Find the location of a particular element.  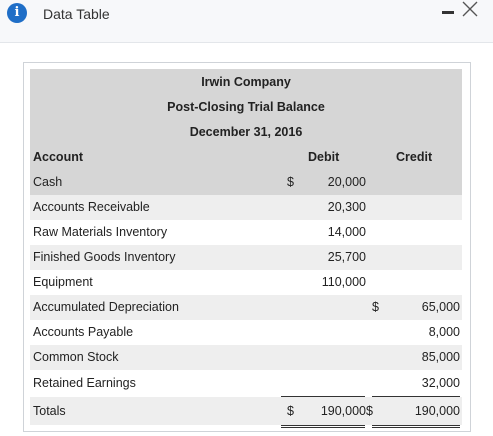

company-name: Irwin Company is located at coordinates (246, 82).